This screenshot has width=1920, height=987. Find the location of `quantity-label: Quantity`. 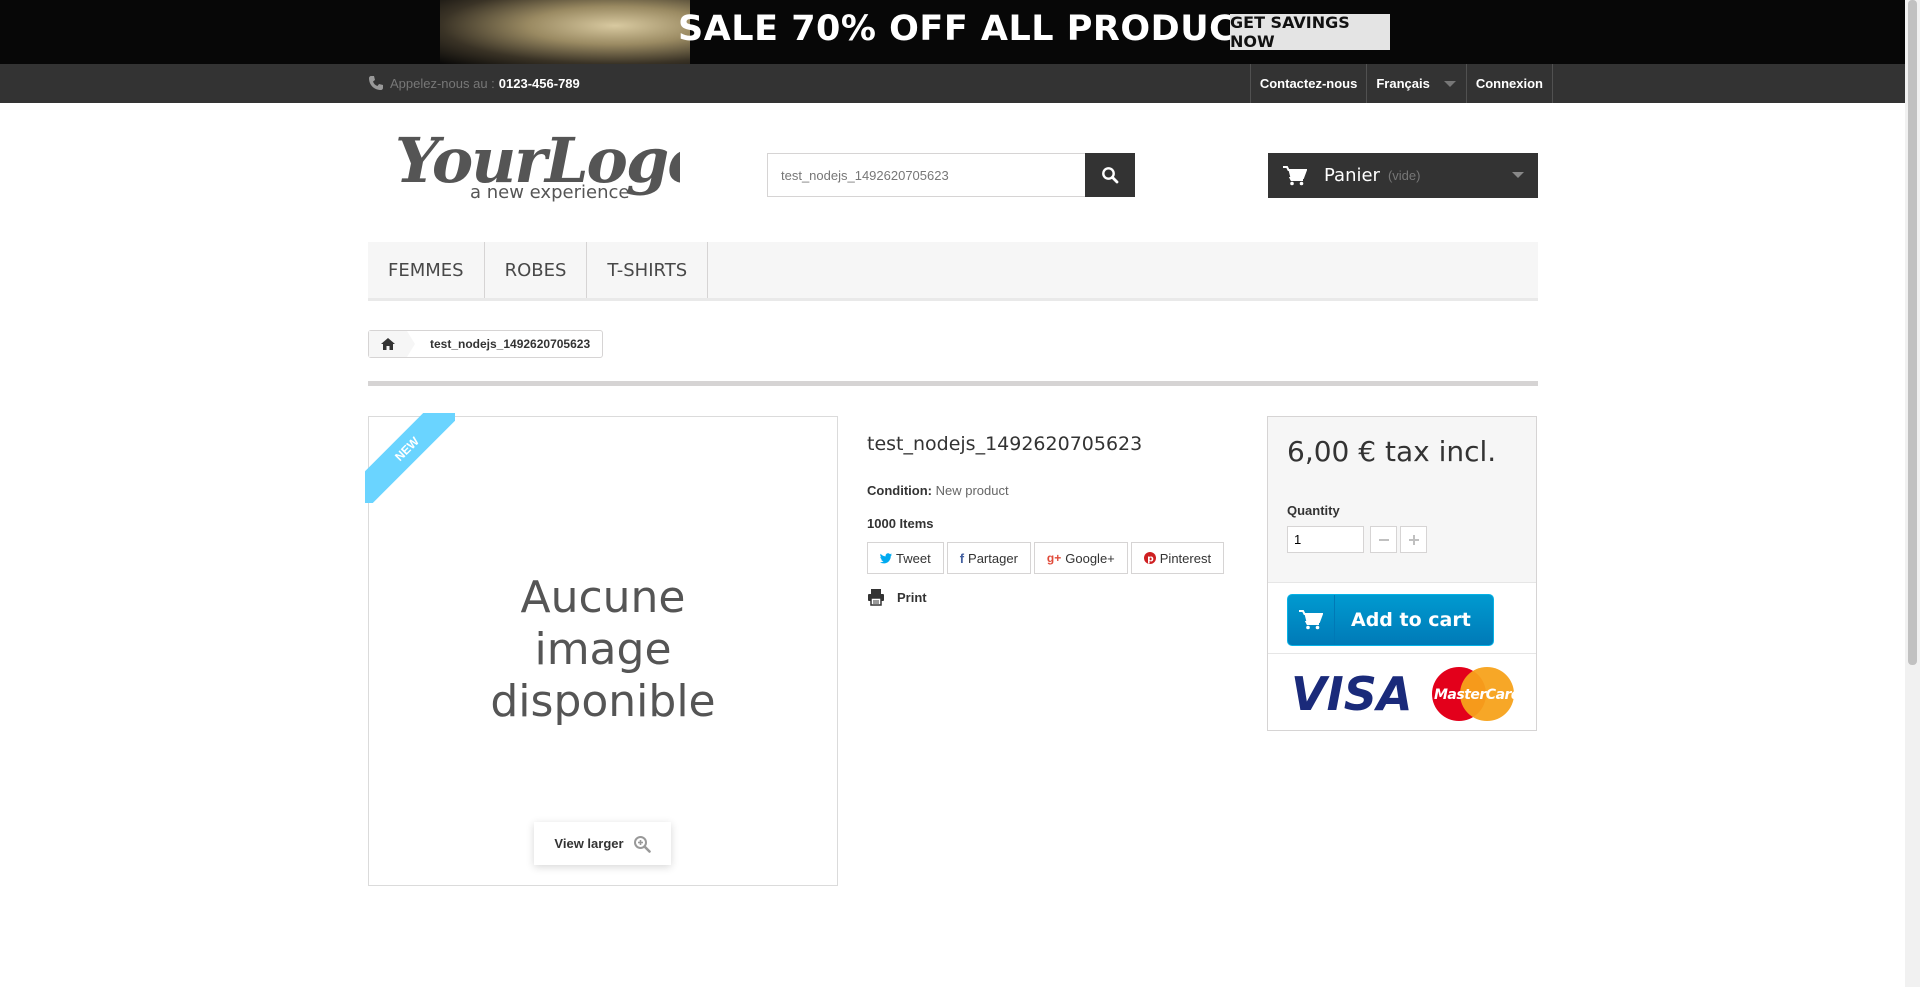

quantity-label: Quantity is located at coordinates (1313, 510).